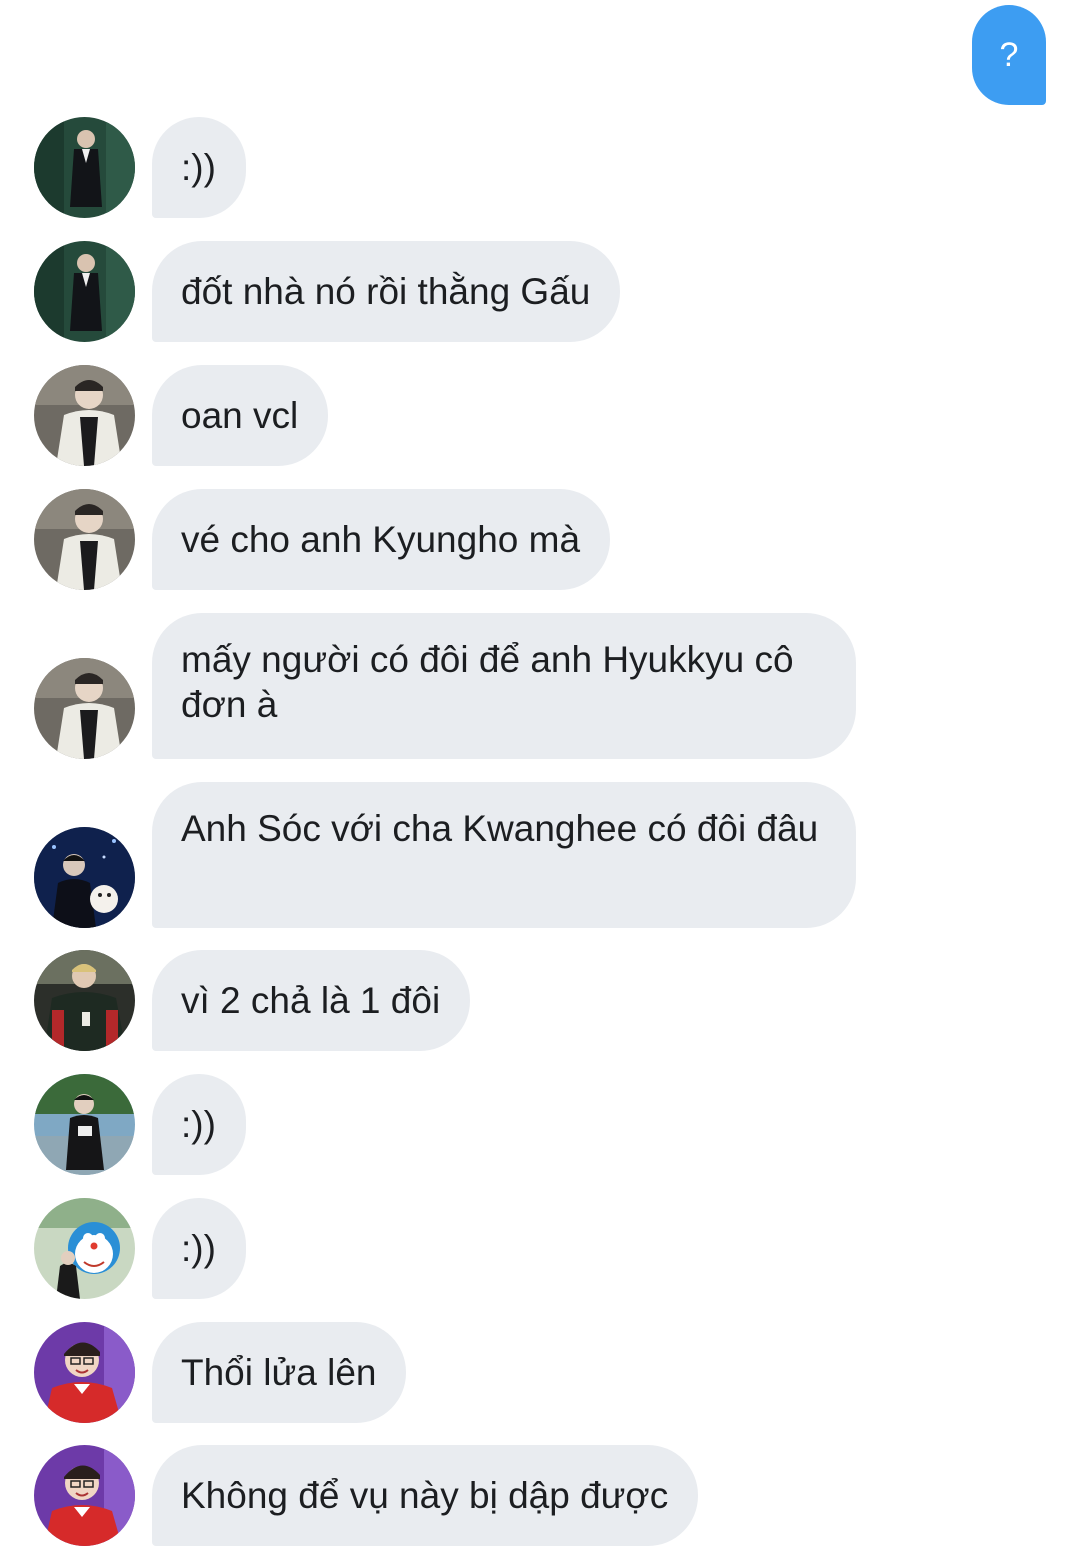 The image size is (1080, 1554). Describe the element at coordinates (500, 828) in the screenshot. I see `message-text: Anh Sóc với cha Kwanghee có đôi đâu` at that location.